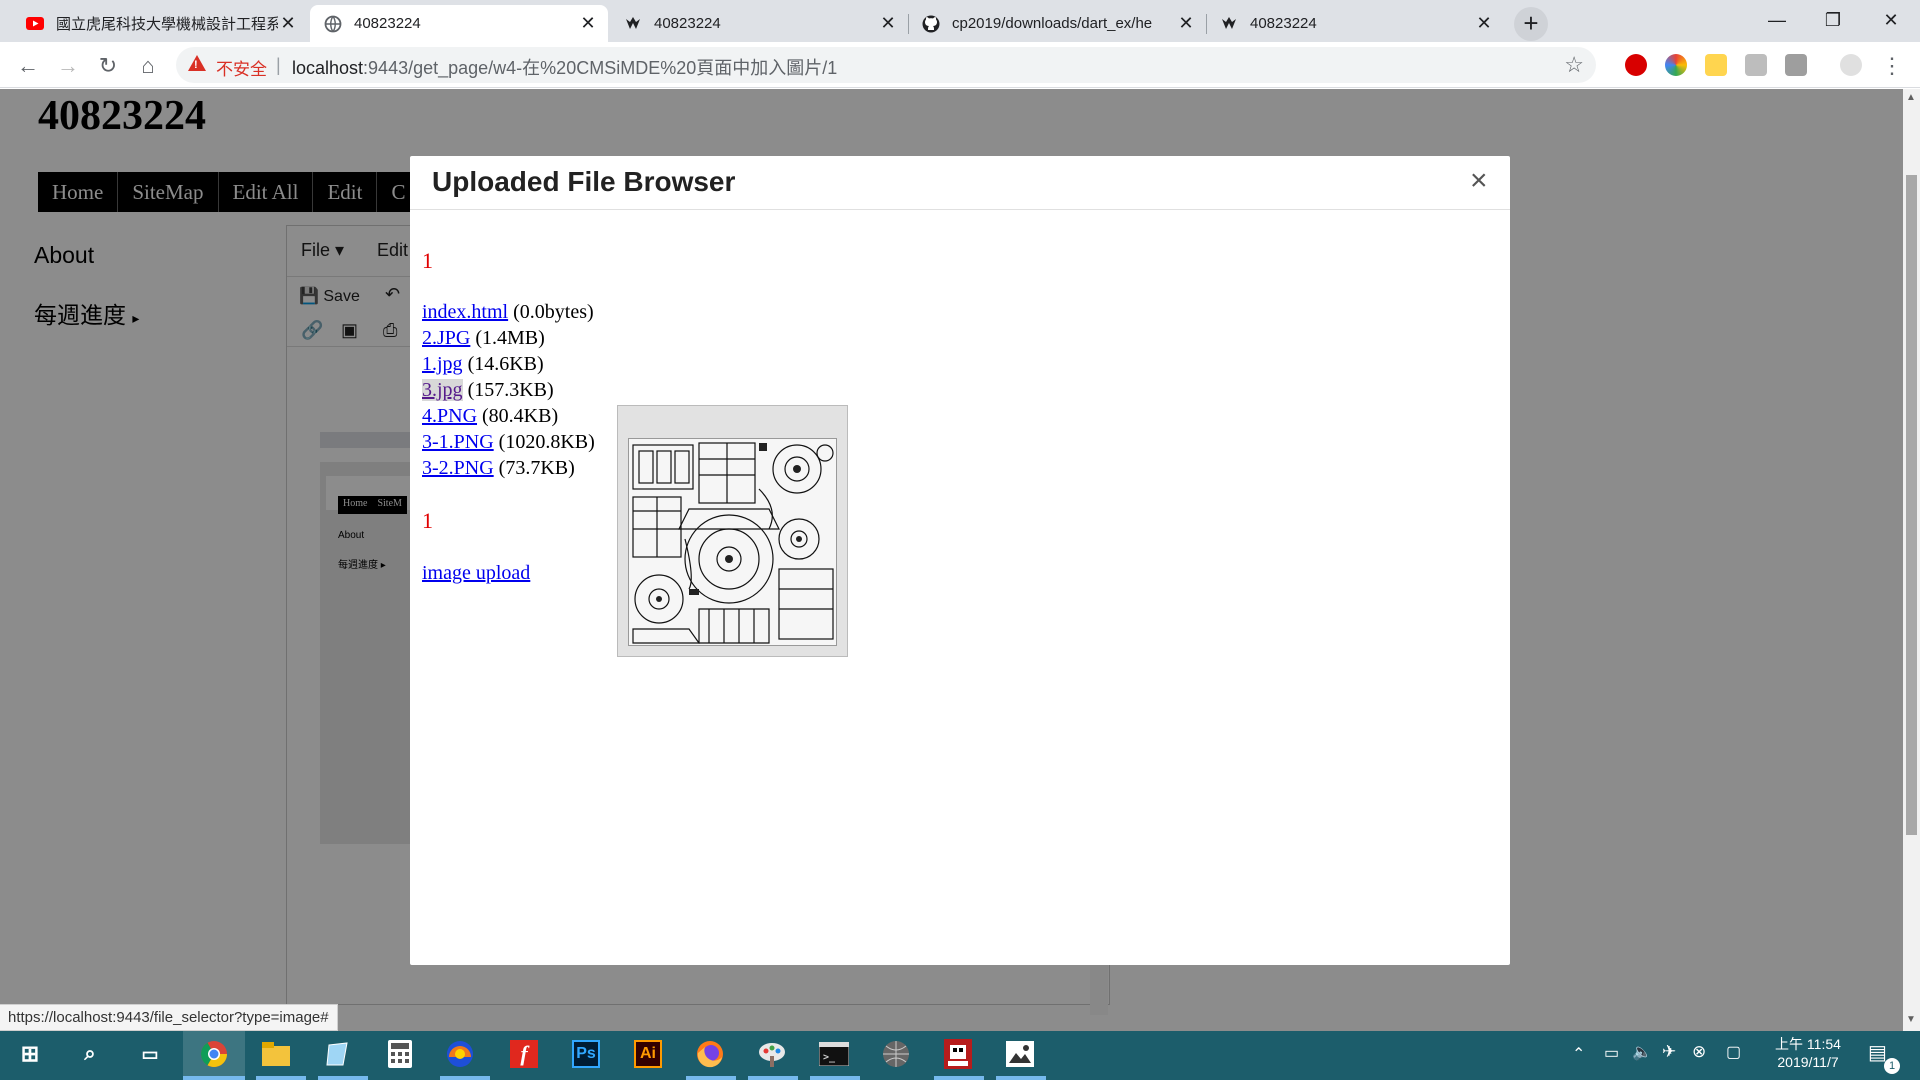 The height and width of the screenshot is (1080, 1920). Describe the element at coordinates (732, 542) in the screenshot. I see `engine-drawing-image` at that location.